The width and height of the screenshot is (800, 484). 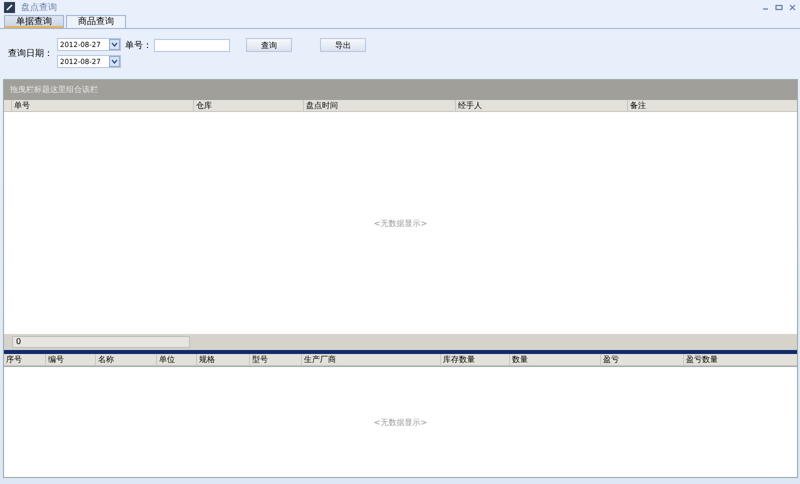 What do you see at coordinates (343, 45) in the screenshot?
I see `export-button: 导出` at bounding box center [343, 45].